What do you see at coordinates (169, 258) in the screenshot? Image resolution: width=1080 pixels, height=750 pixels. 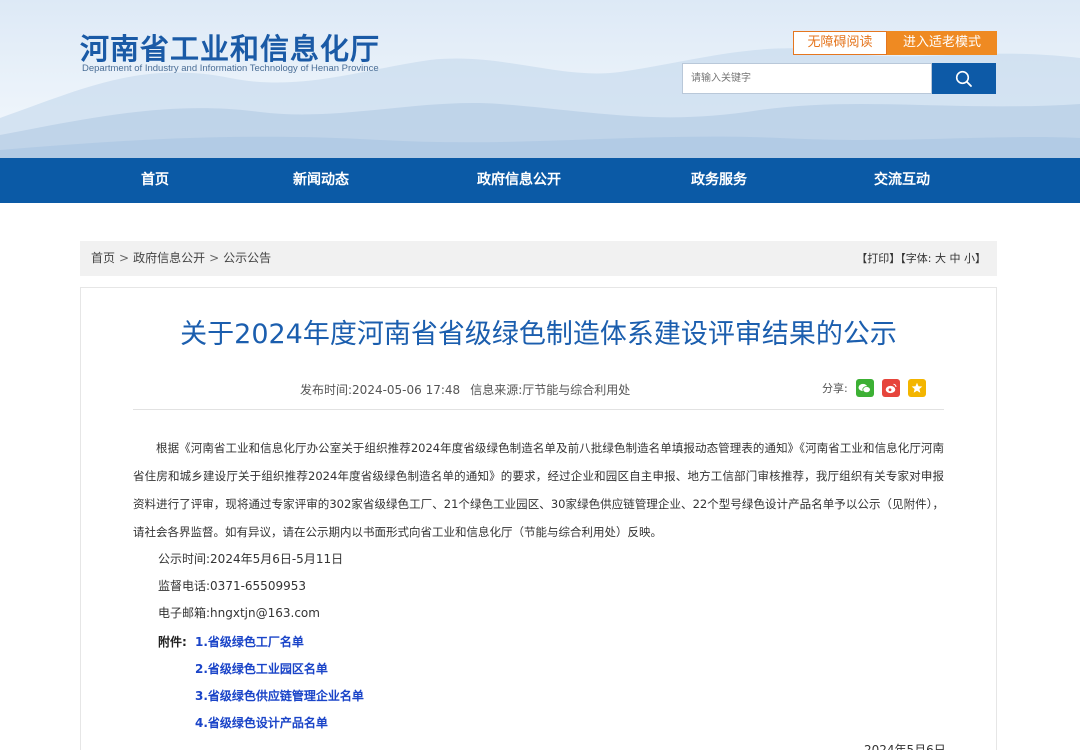 I see `breadcrumb-gov-info: 政府信息公开` at bounding box center [169, 258].